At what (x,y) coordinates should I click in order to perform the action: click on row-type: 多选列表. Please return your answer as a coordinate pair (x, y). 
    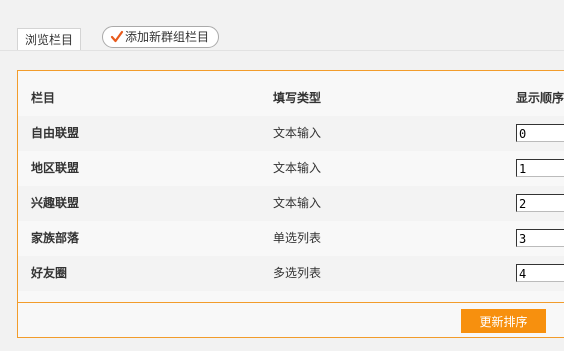
    Looking at the image, I should click on (297, 273).